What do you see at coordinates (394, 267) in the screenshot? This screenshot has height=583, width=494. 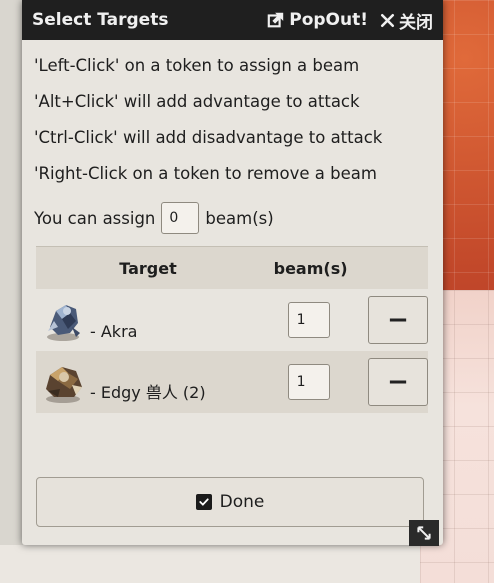 I see `column-header-actions` at bounding box center [394, 267].